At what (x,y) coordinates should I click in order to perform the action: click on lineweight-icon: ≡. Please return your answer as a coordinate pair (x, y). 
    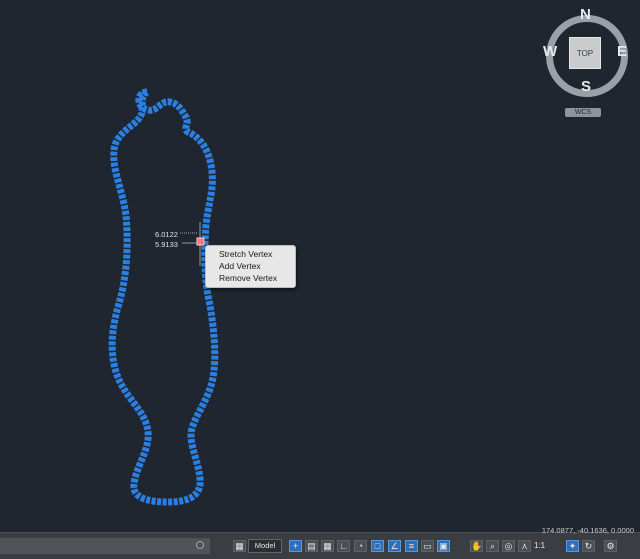
    Looking at the image, I should click on (411, 546).